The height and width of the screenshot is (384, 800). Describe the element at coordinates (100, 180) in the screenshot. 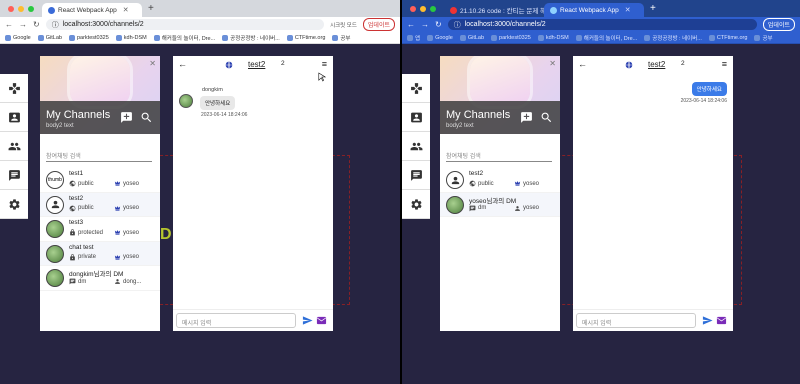

I see `channel-row: thumb test1 public yoseo` at that location.